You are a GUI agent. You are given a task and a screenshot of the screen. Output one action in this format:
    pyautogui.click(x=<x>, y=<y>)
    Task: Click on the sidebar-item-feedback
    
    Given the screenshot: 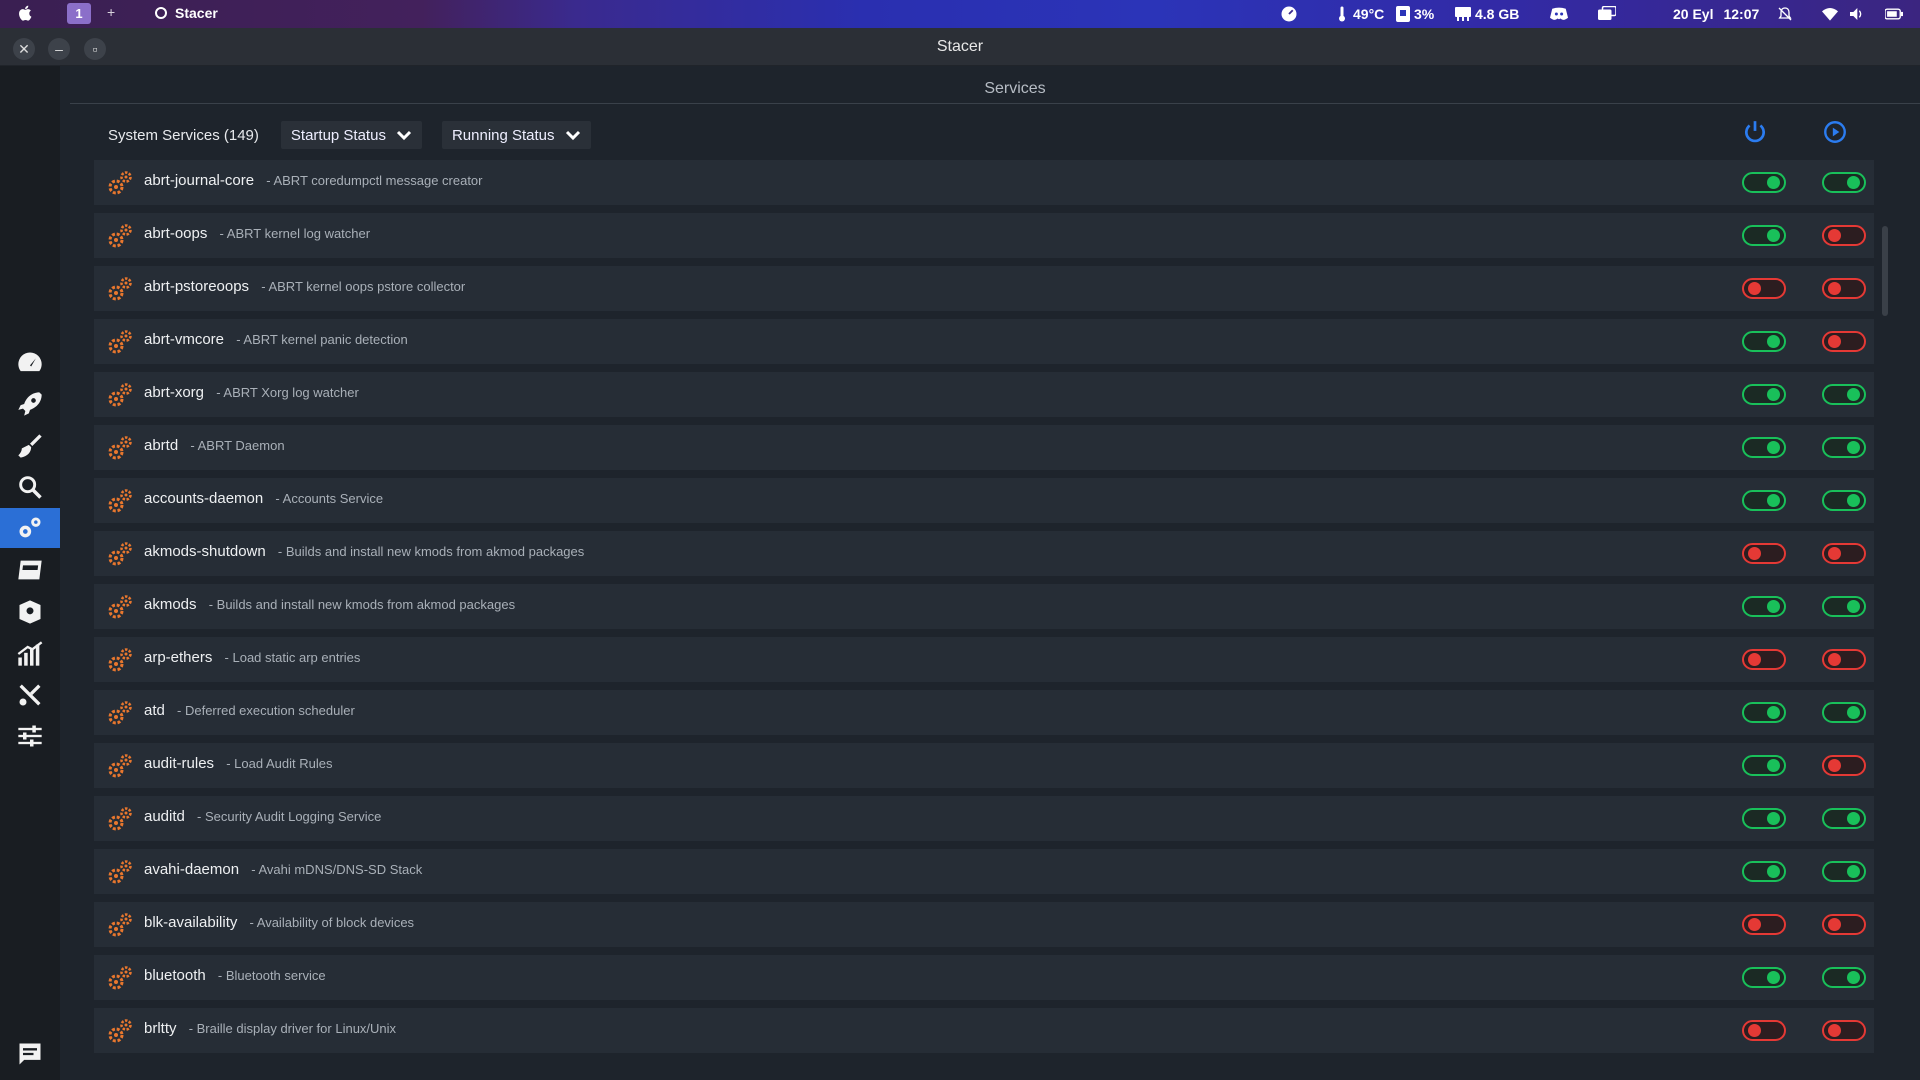 What is the action you would take?
    pyautogui.click(x=30, y=1054)
    